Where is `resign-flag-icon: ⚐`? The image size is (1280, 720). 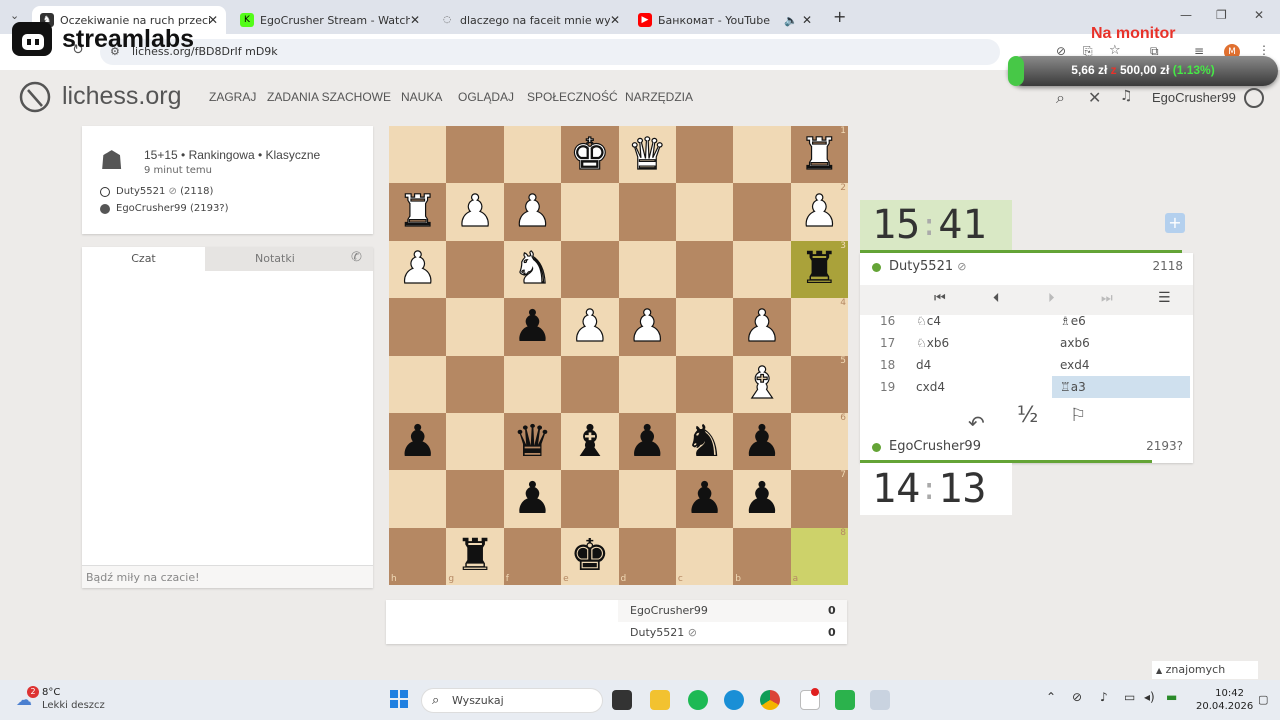
resign-flag-icon: ⚐ is located at coordinates (1078, 415).